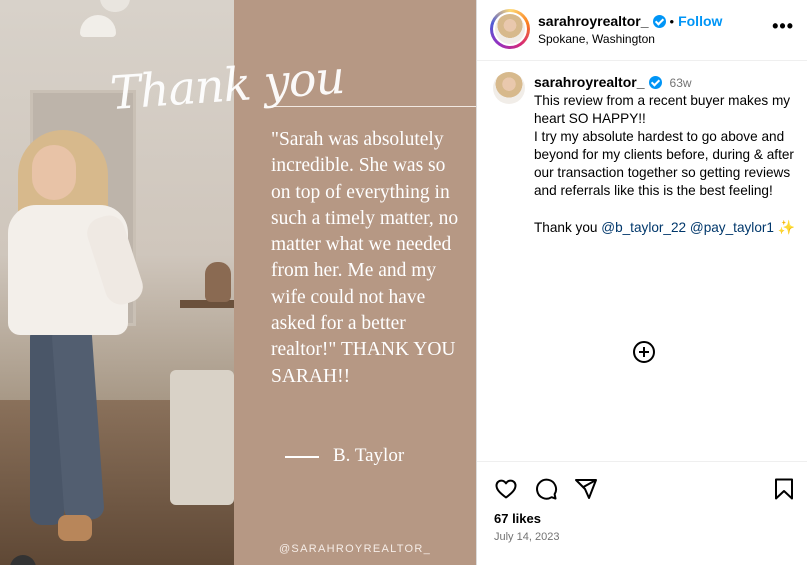  I want to click on handle-watermark: @SARAHROYREALTOR_, so click(355, 549).